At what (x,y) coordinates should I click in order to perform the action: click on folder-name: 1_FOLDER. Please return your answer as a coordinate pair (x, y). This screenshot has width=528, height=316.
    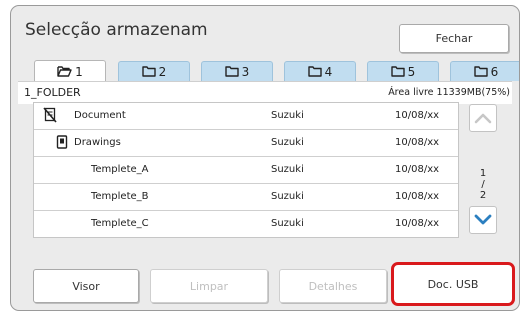
    Looking at the image, I should click on (52, 92).